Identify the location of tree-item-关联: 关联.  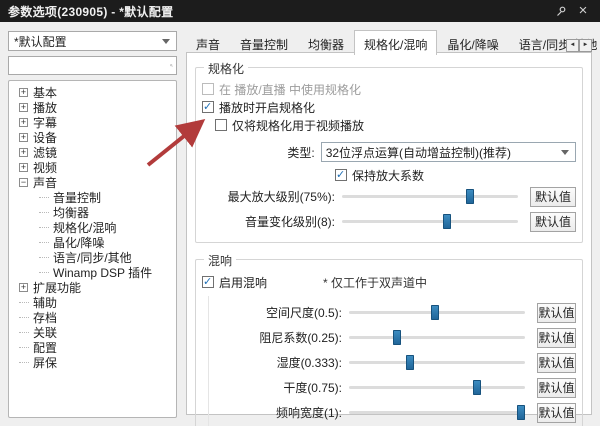
(92, 332).